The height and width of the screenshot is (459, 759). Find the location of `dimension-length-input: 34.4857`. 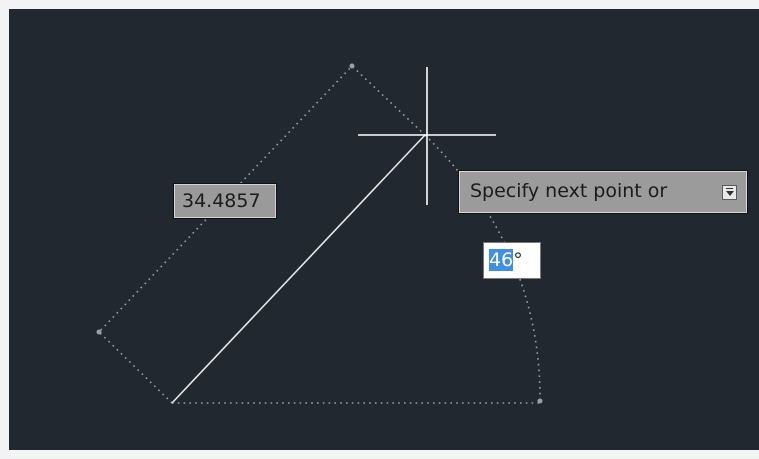

dimension-length-input: 34.4857 is located at coordinates (225, 201).